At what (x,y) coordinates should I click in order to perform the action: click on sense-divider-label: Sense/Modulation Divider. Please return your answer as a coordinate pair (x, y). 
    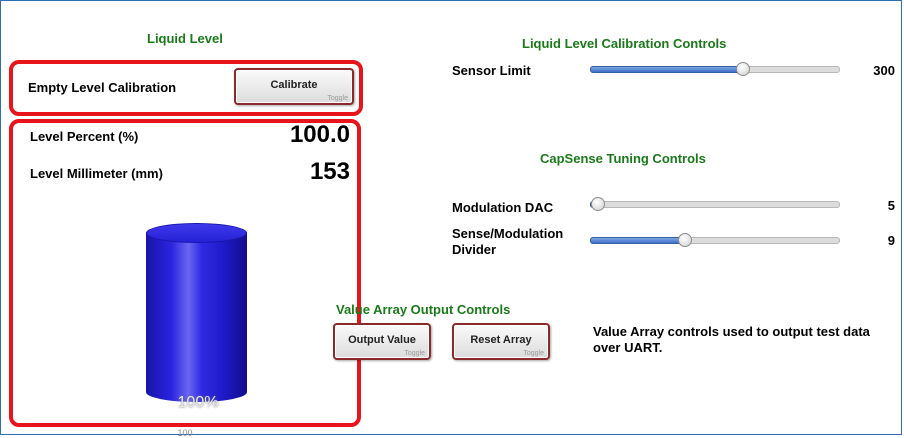
    Looking at the image, I should click on (507, 242).